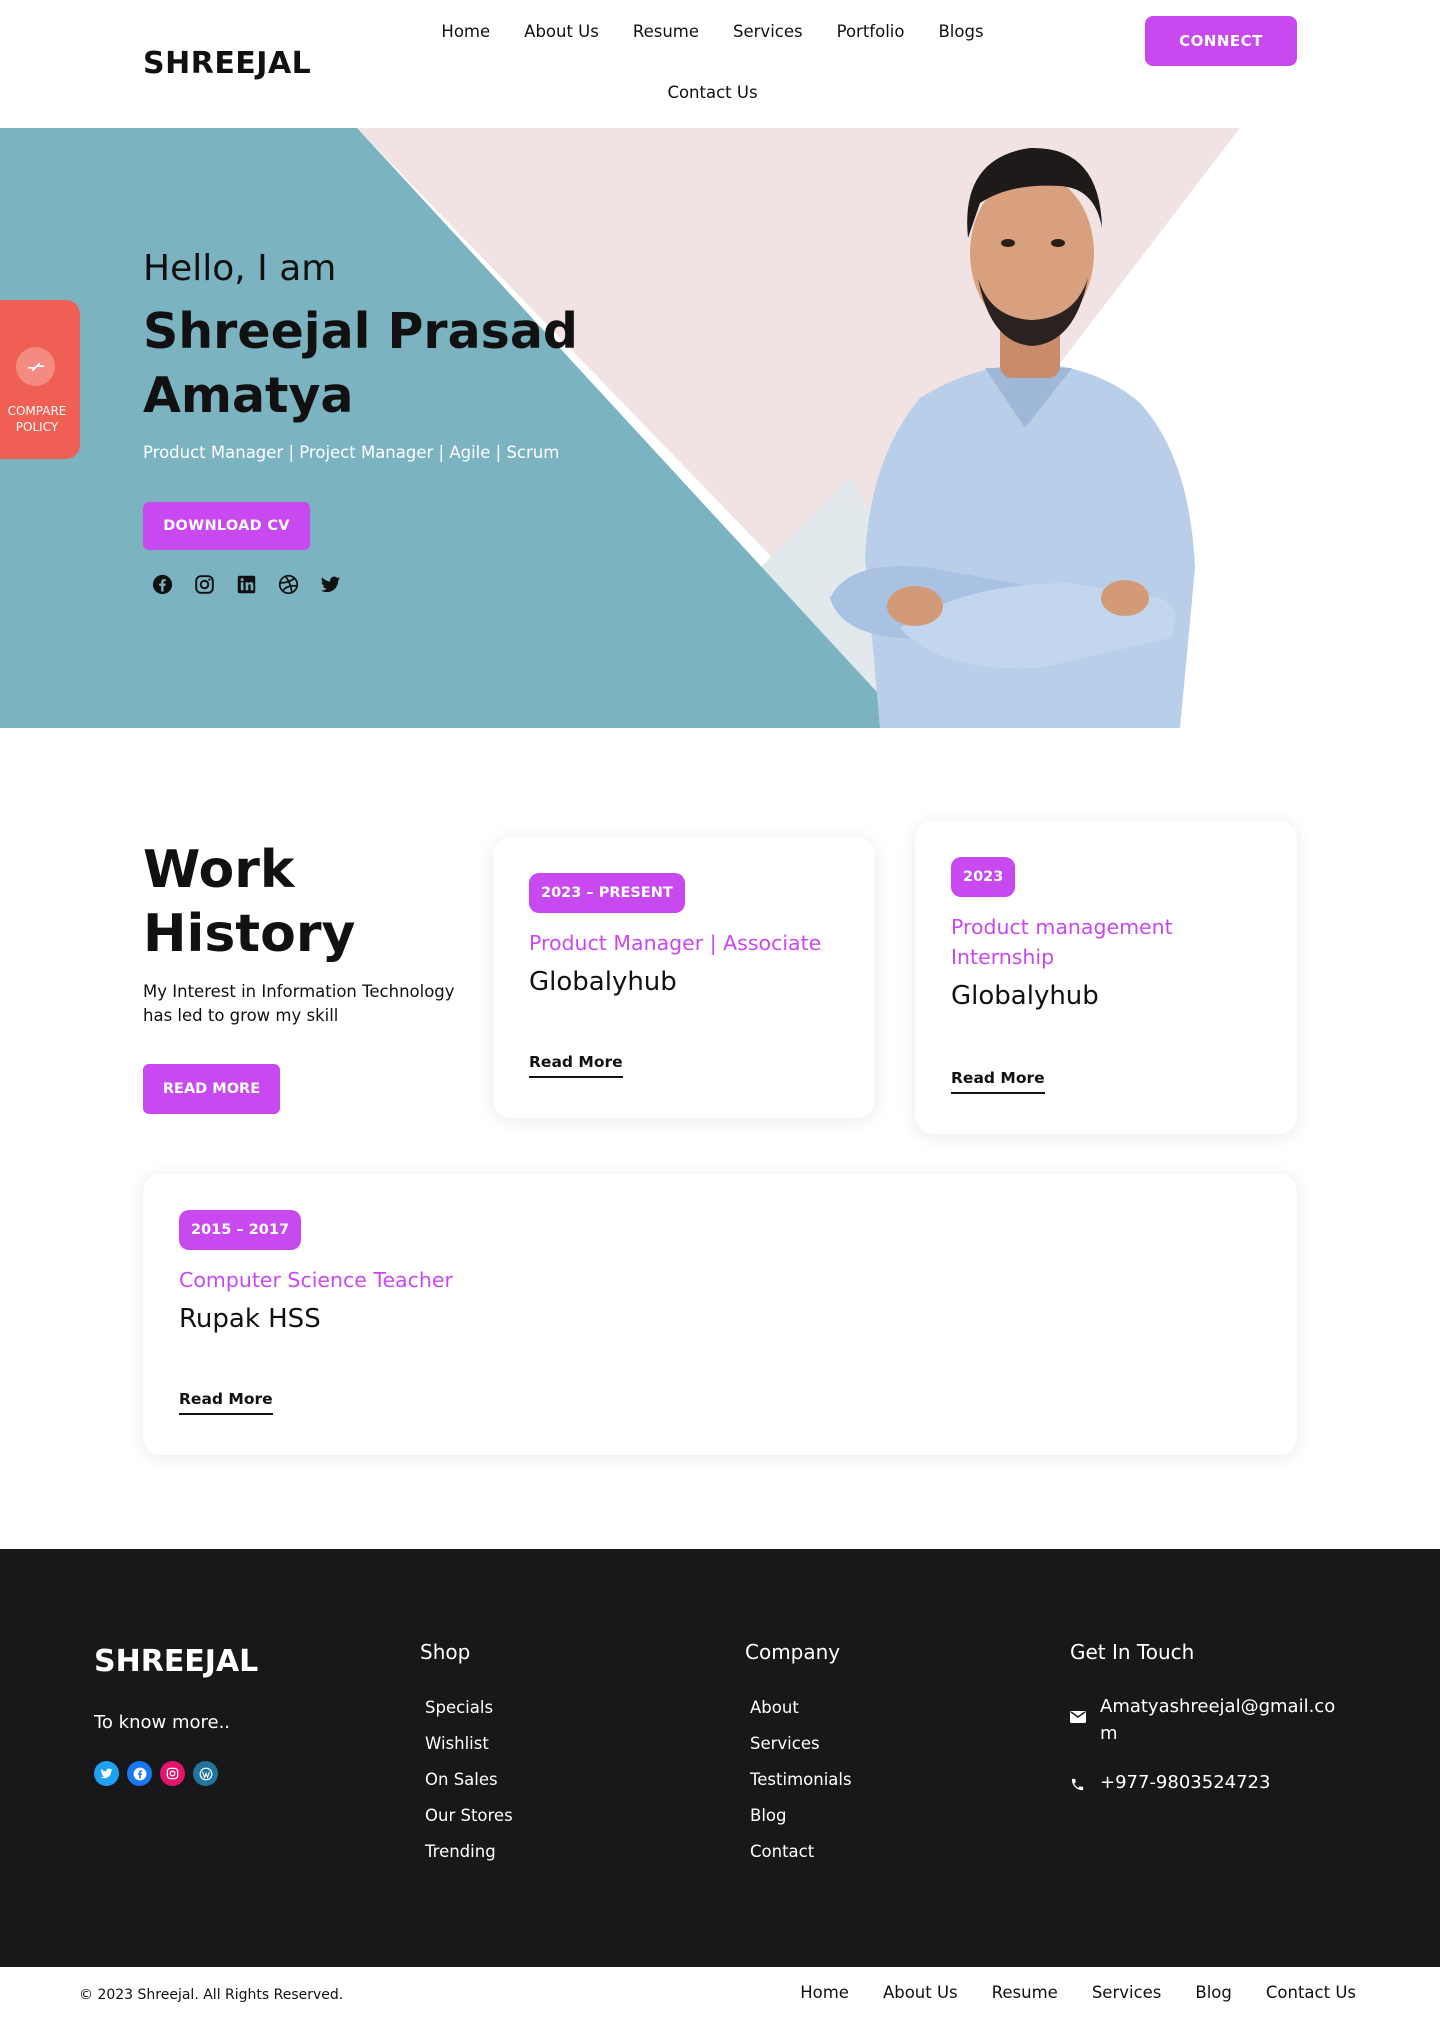 The height and width of the screenshot is (2024, 1440). Describe the element at coordinates (1079, 1720) in the screenshot. I see `envelope-icon` at that location.